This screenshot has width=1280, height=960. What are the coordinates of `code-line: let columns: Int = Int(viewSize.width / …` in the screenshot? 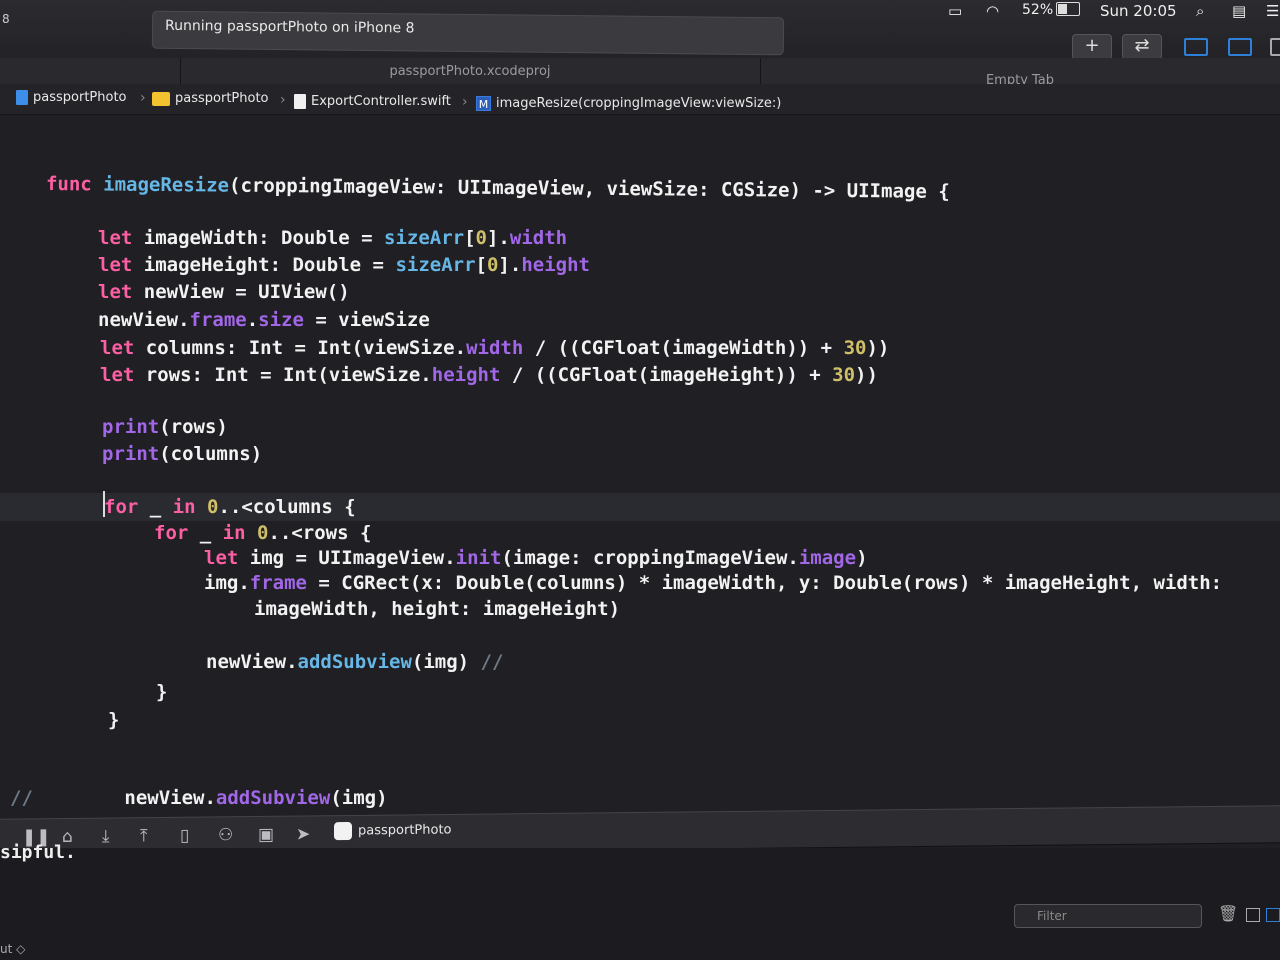 It's located at (494, 348).